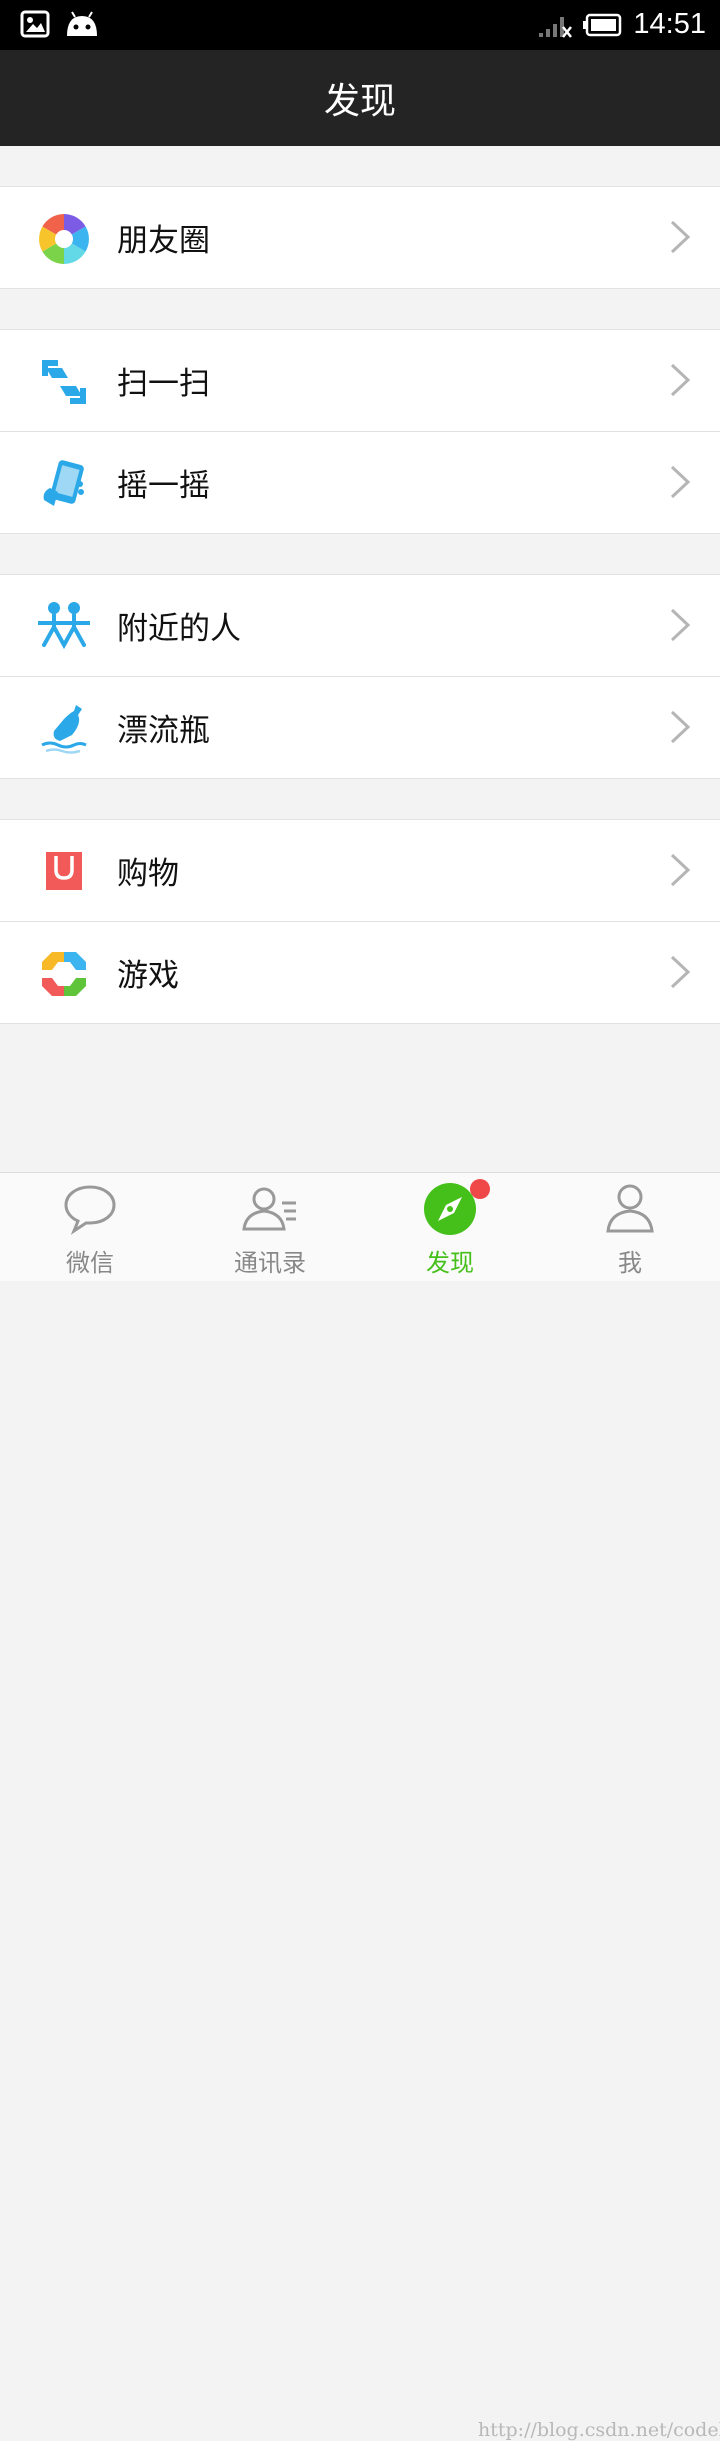  I want to click on menu-group: 扫一扫 摇一摇, so click(360, 431).